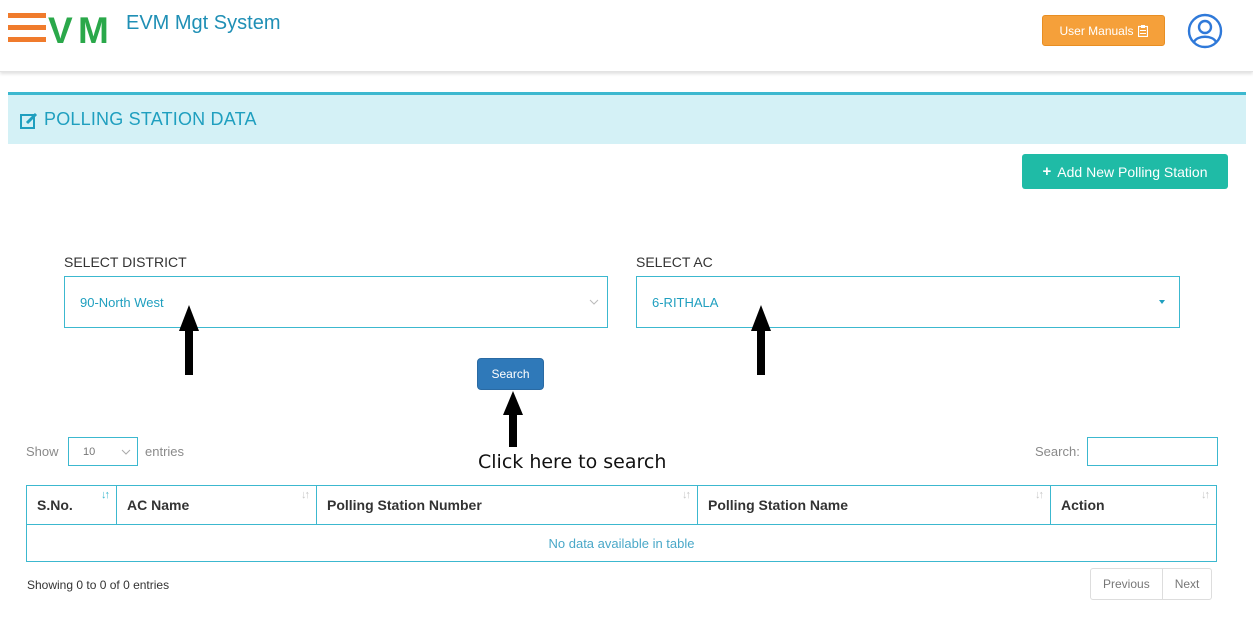 The width and height of the screenshot is (1253, 623). What do you see at coordinates (874, 505) in the screenshot?
I see `column-header: Polling Station Name ↓↑` at bounding box center [874, 505].